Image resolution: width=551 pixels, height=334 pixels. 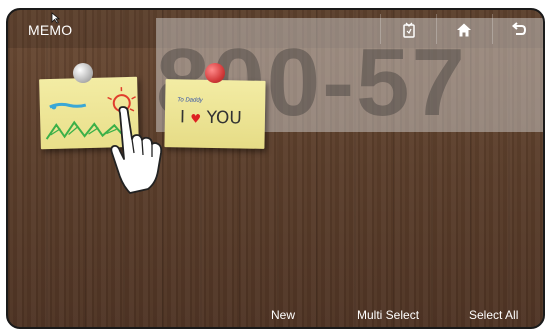 What do you see at coordinates (196, 118) in the screenshot?
I see `heart-icon: ♥` at bounding box center [196, 118].